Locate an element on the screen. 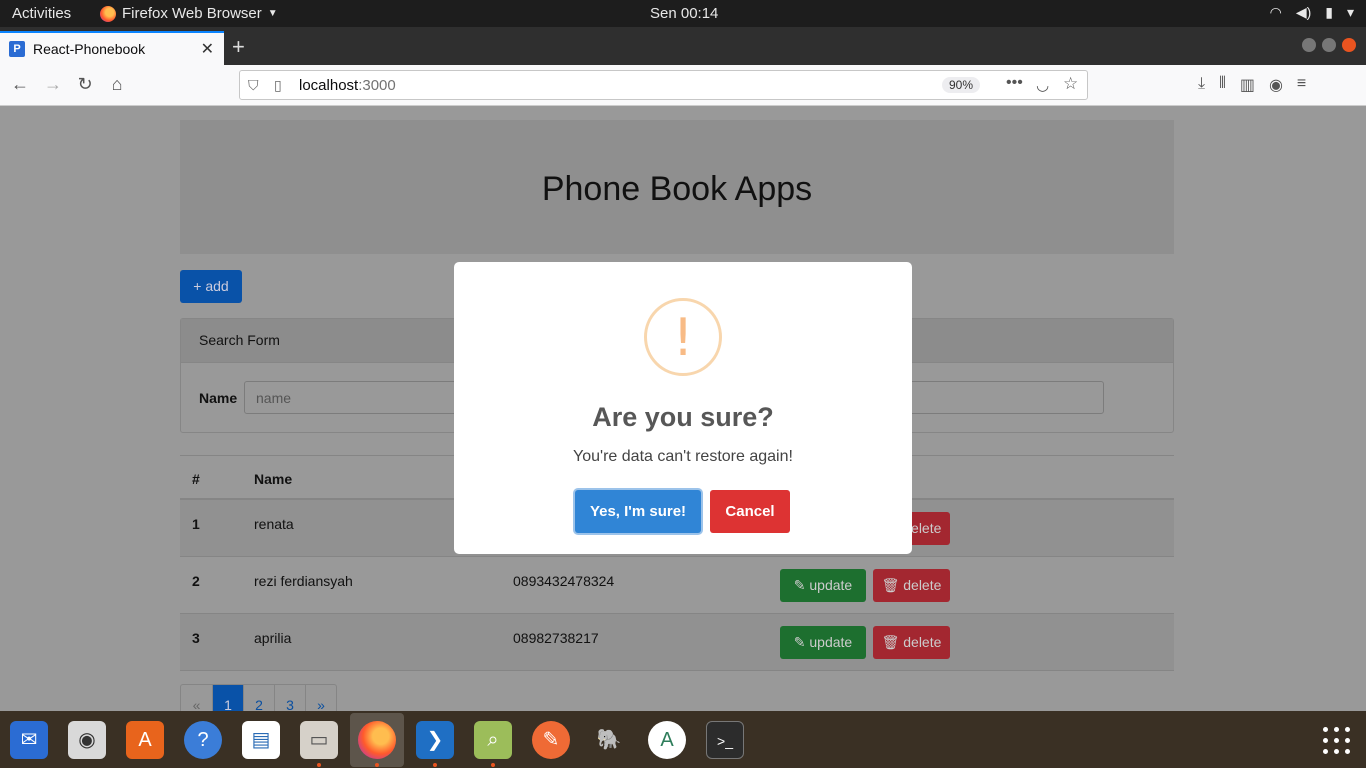 This screenshot has height=768, width=1366. tab-title: React-Phonebook is located at coordinates (89, 49).